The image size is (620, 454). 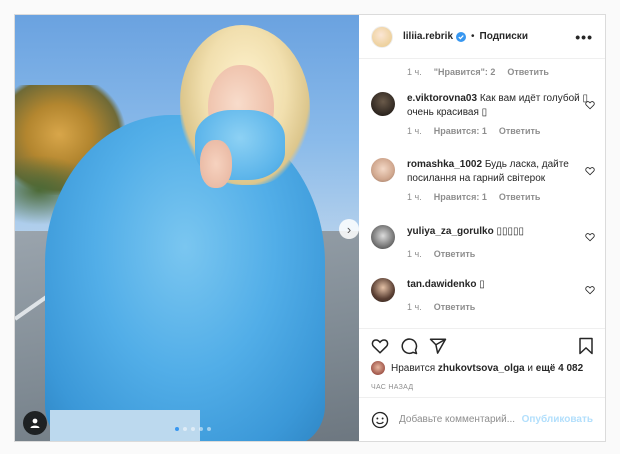 What do you see at coordinates (442, 98) in the screenshot?
I see `commenter-username: e.viktorovna03` at bounding box center [442, 98].